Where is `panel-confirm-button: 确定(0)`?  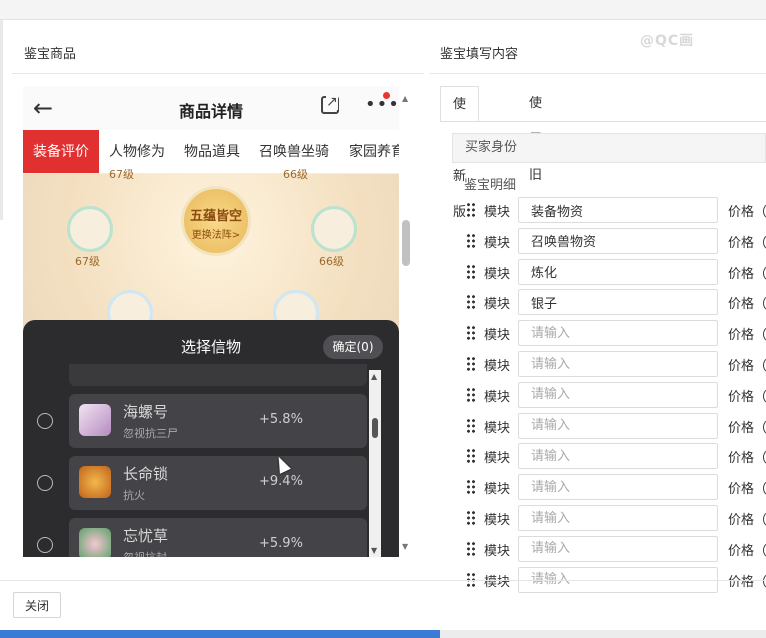 panel-confirm-button: 确定(0) is located at coordinates (353, 347).